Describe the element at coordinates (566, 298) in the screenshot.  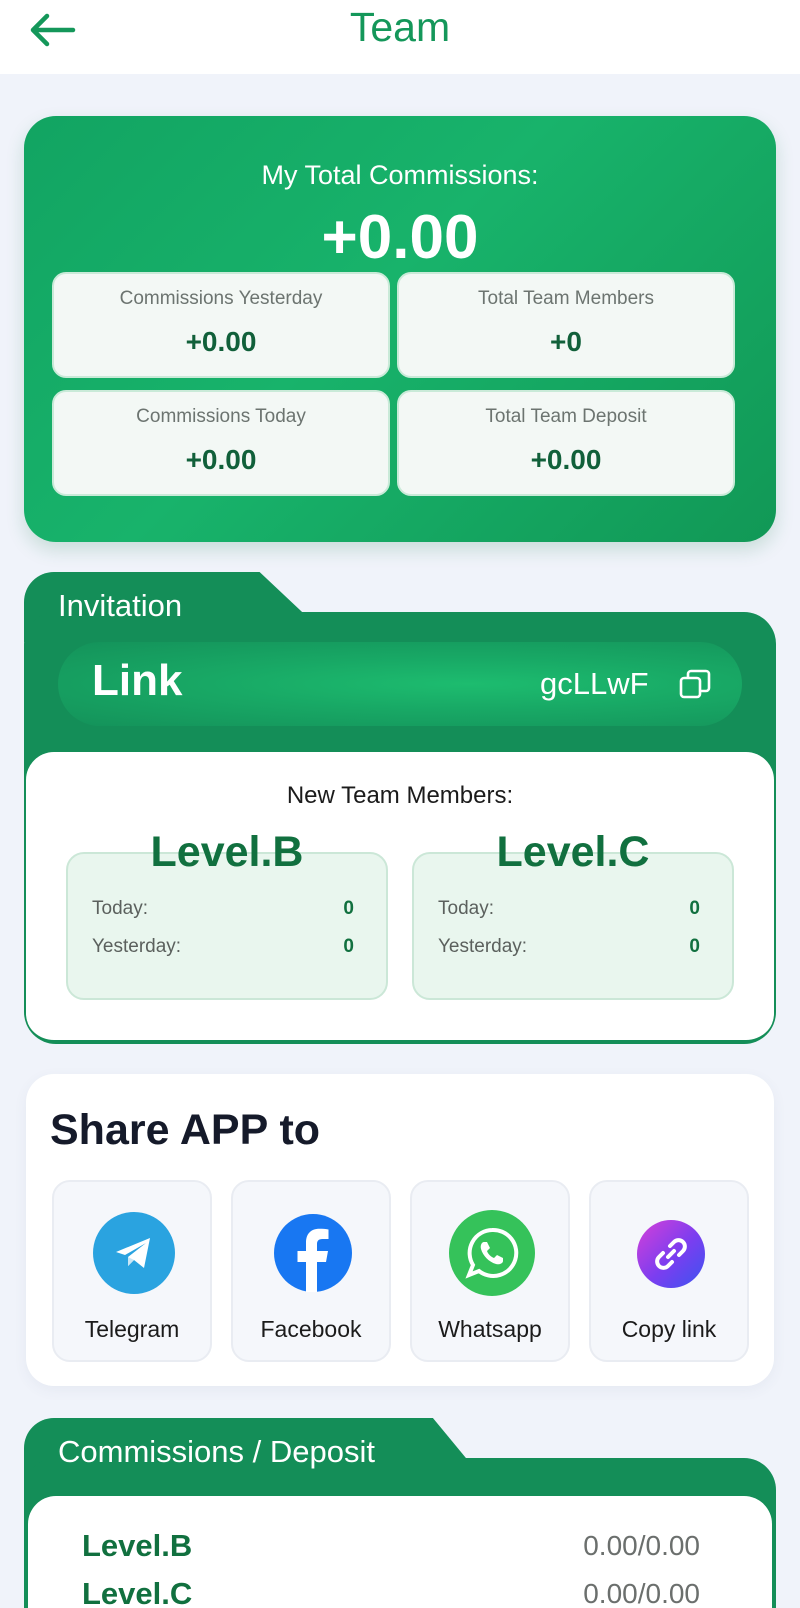
I see `stat-label: Total Team Members` at that location.